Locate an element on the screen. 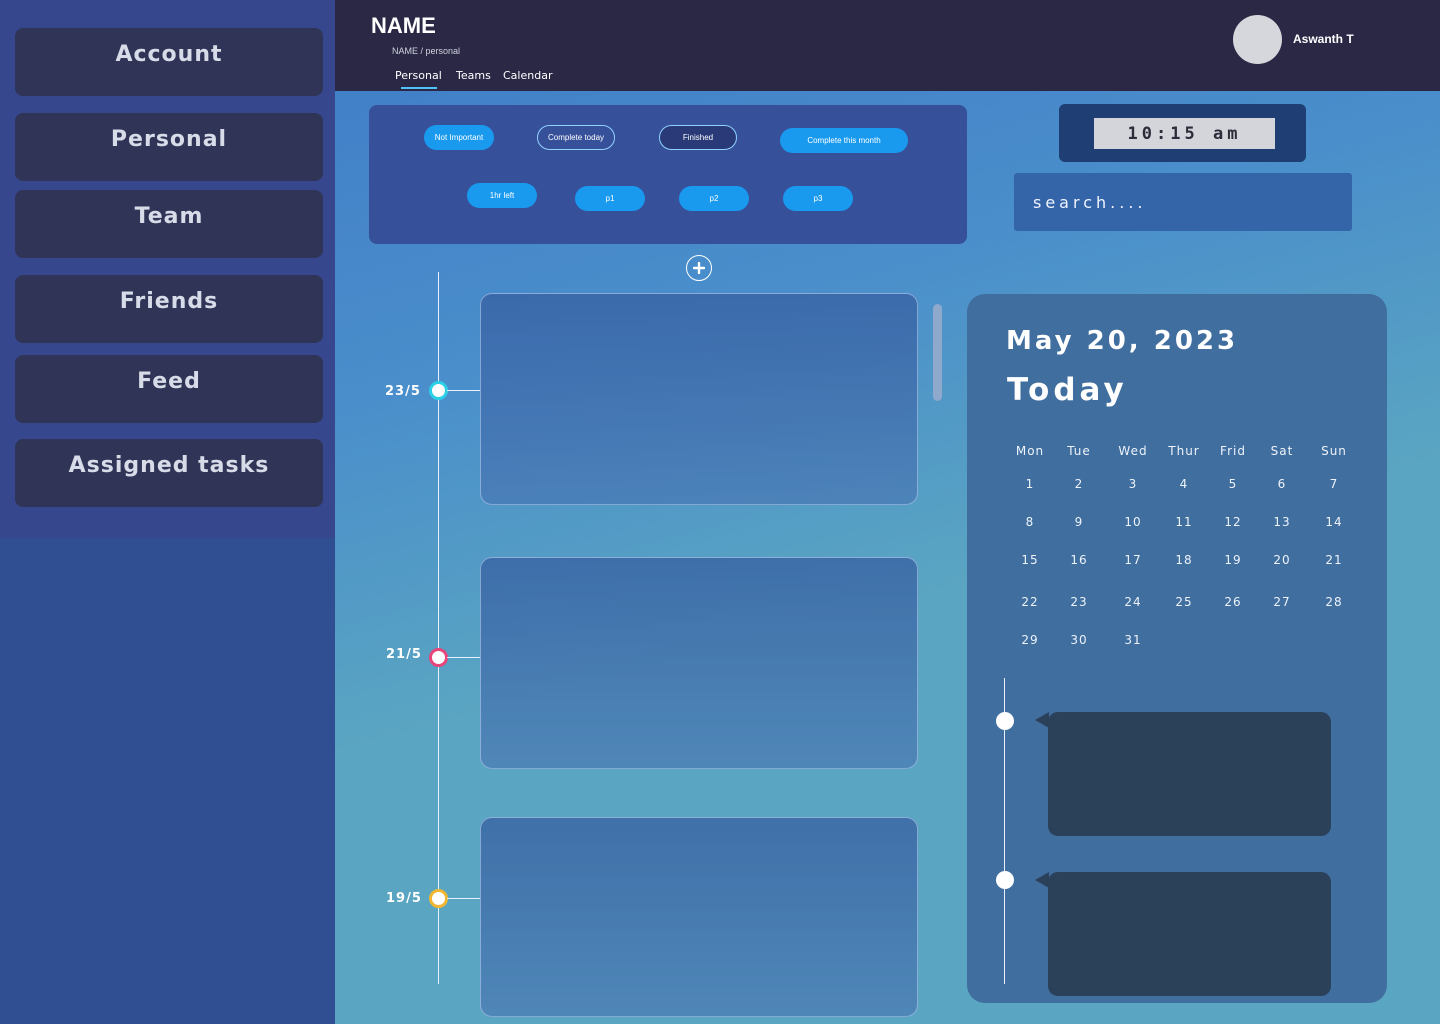  filter-chip-p1: p1 is located at coordinates (610, 198).